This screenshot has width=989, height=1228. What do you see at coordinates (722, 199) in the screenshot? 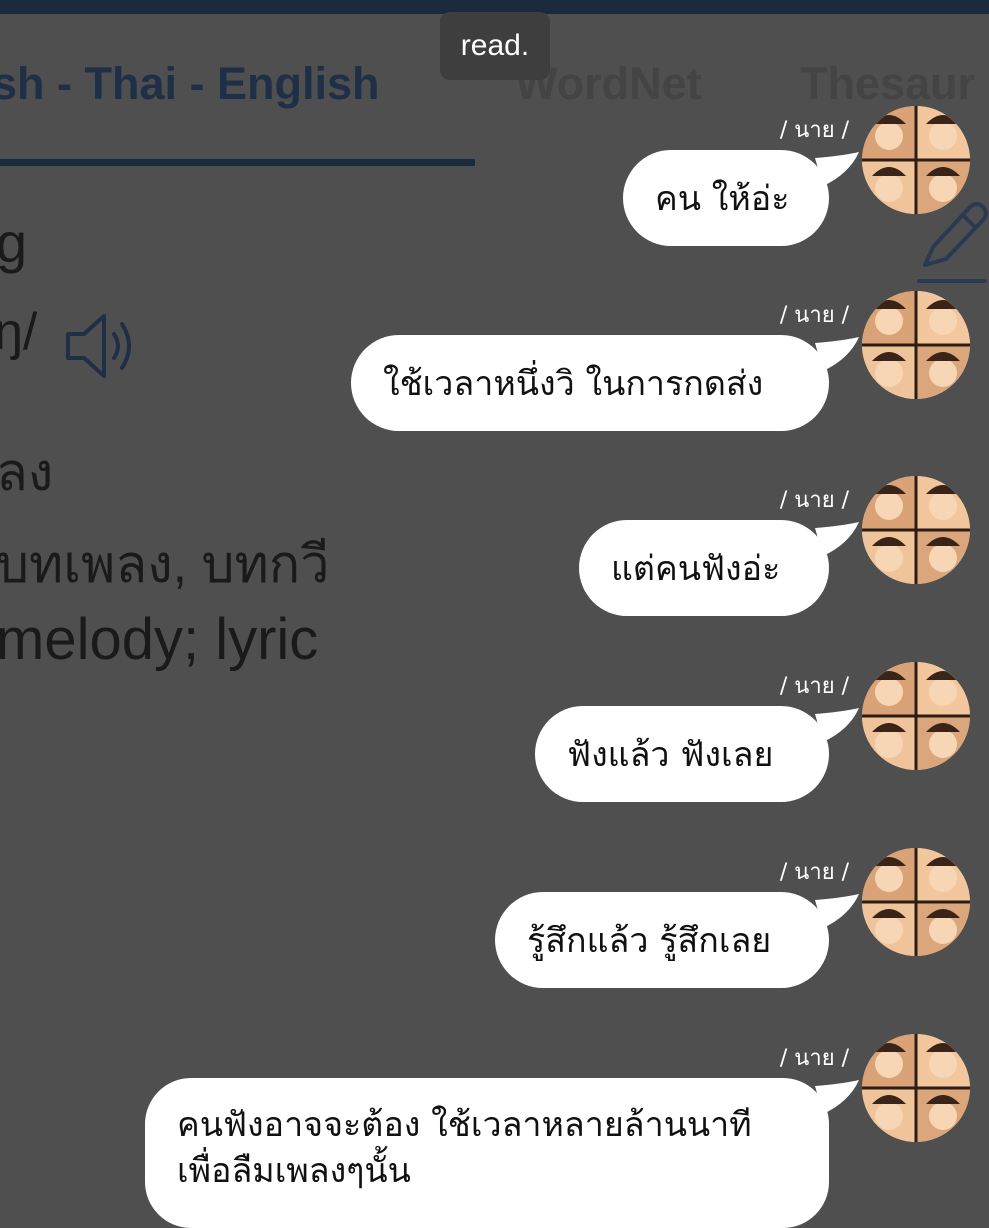
I see `message-text: คน ให้อ่ะ` at bounding box center [722, 199].